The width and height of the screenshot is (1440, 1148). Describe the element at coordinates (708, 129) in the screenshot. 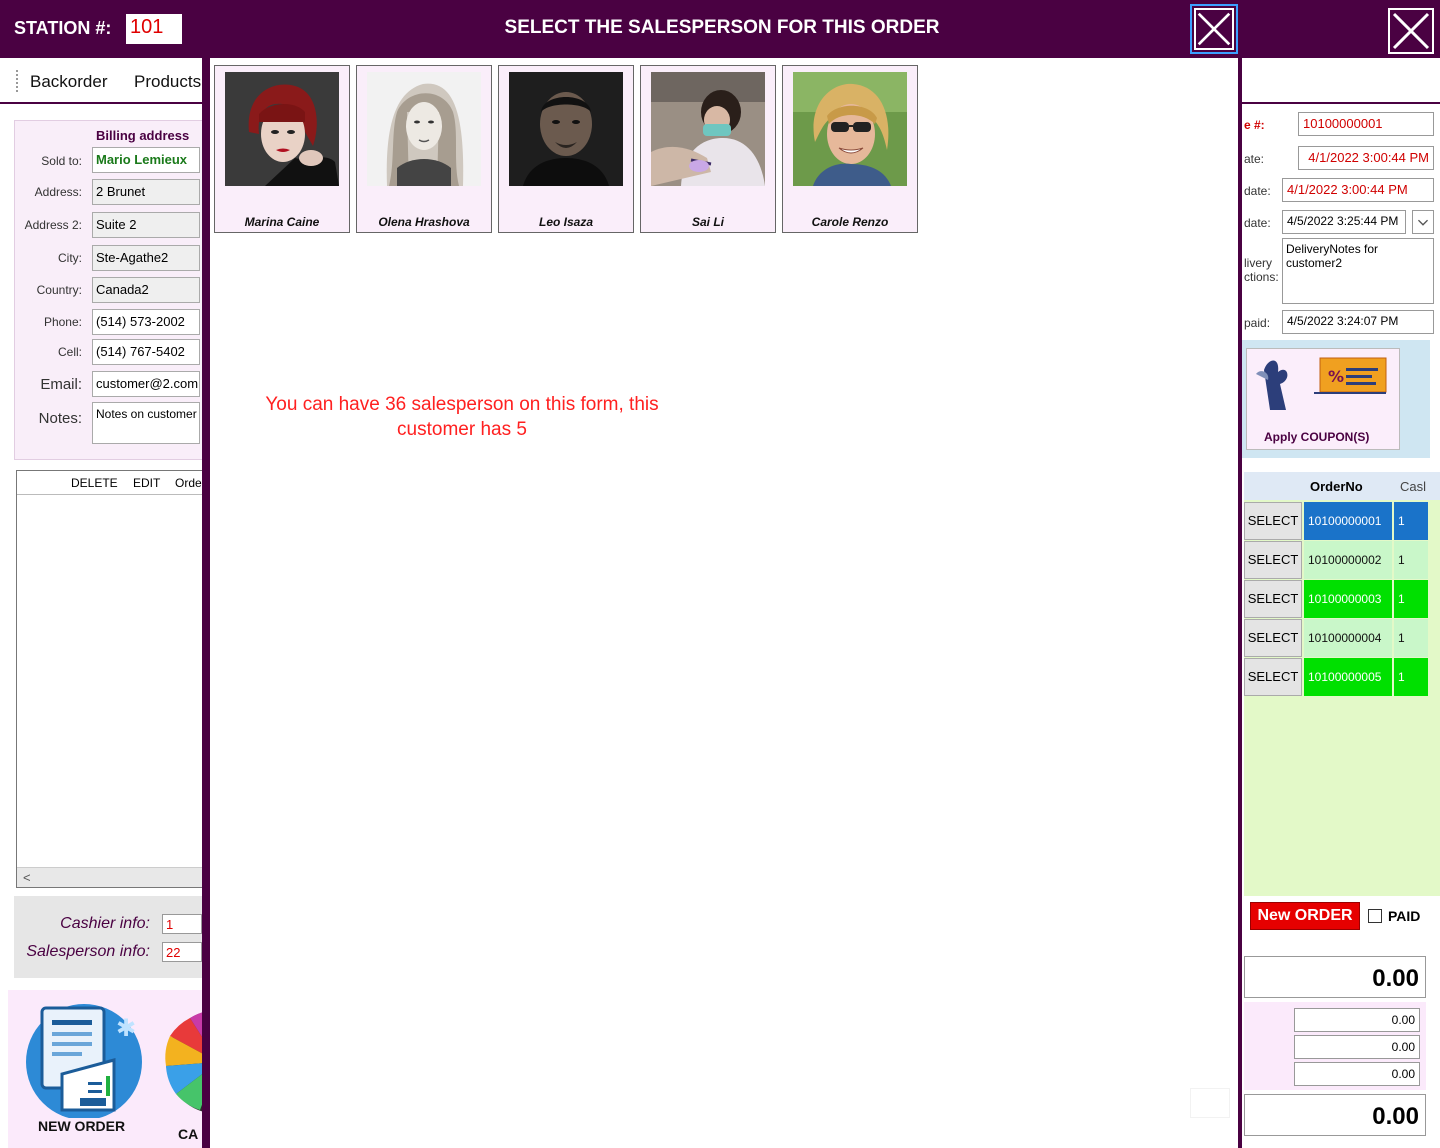

I see `tattoo-artist-photo-icon` at that location.